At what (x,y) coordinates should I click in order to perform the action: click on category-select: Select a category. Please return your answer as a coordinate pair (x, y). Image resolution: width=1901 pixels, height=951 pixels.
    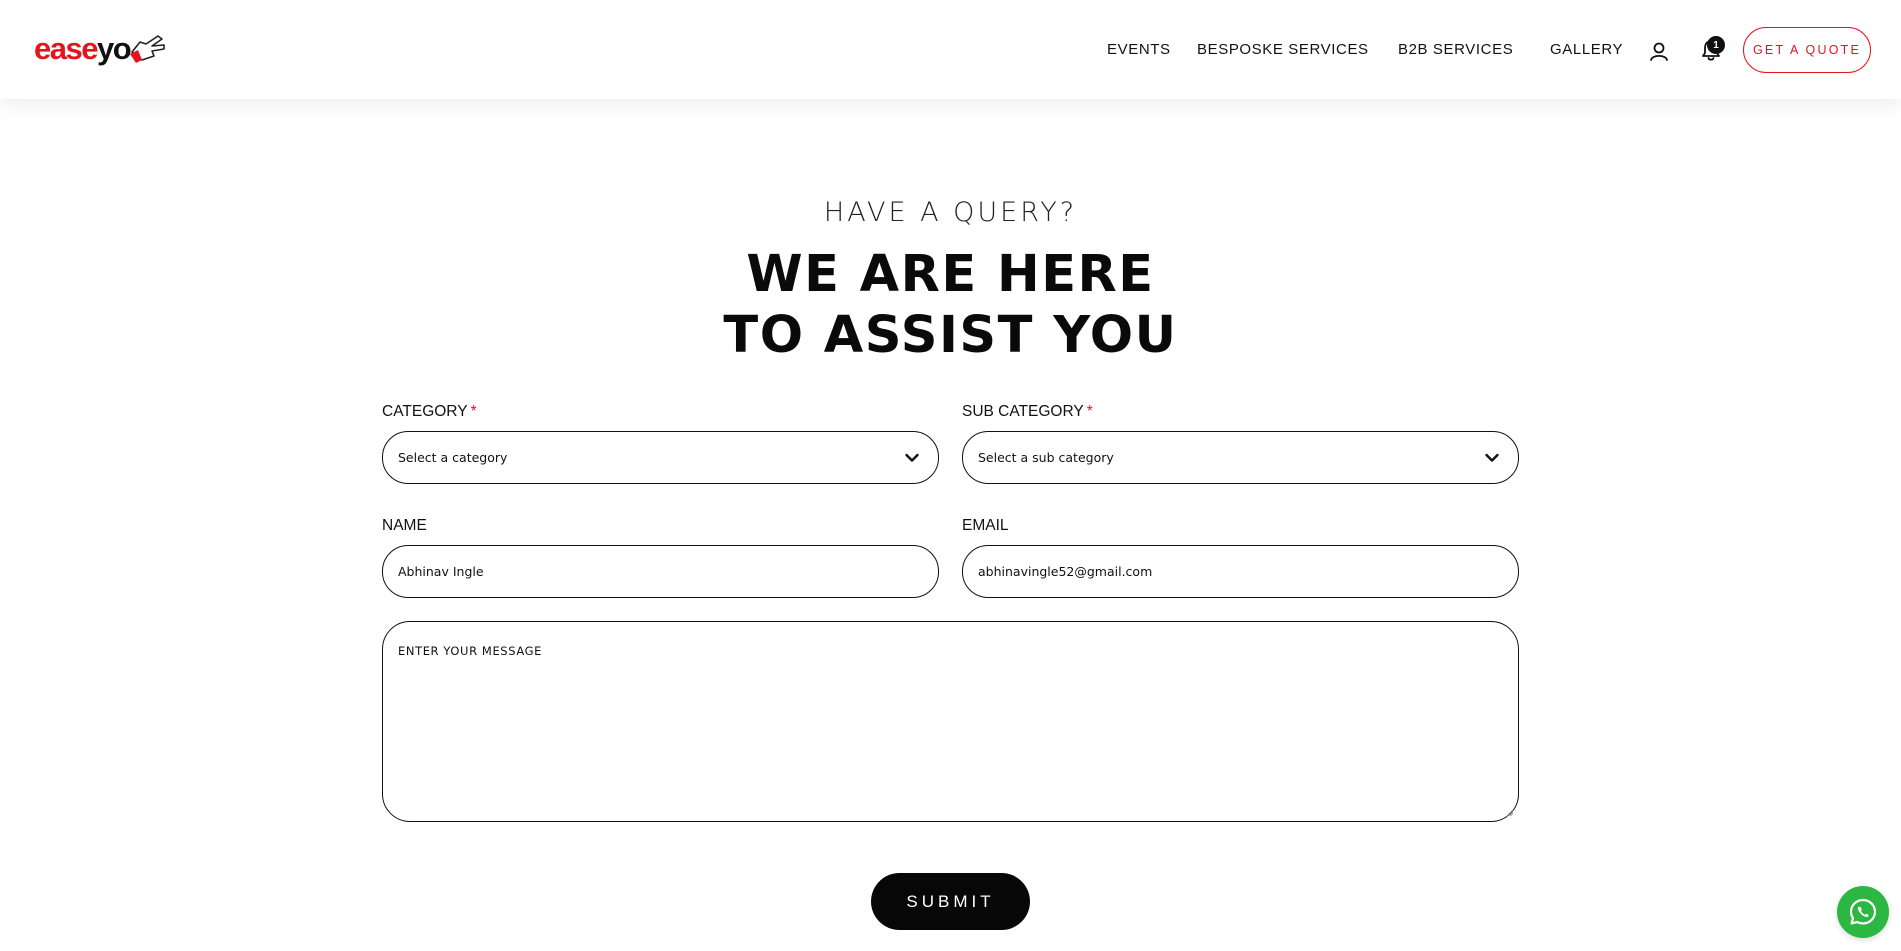
    Looking at the image, I should click on (660, 457).